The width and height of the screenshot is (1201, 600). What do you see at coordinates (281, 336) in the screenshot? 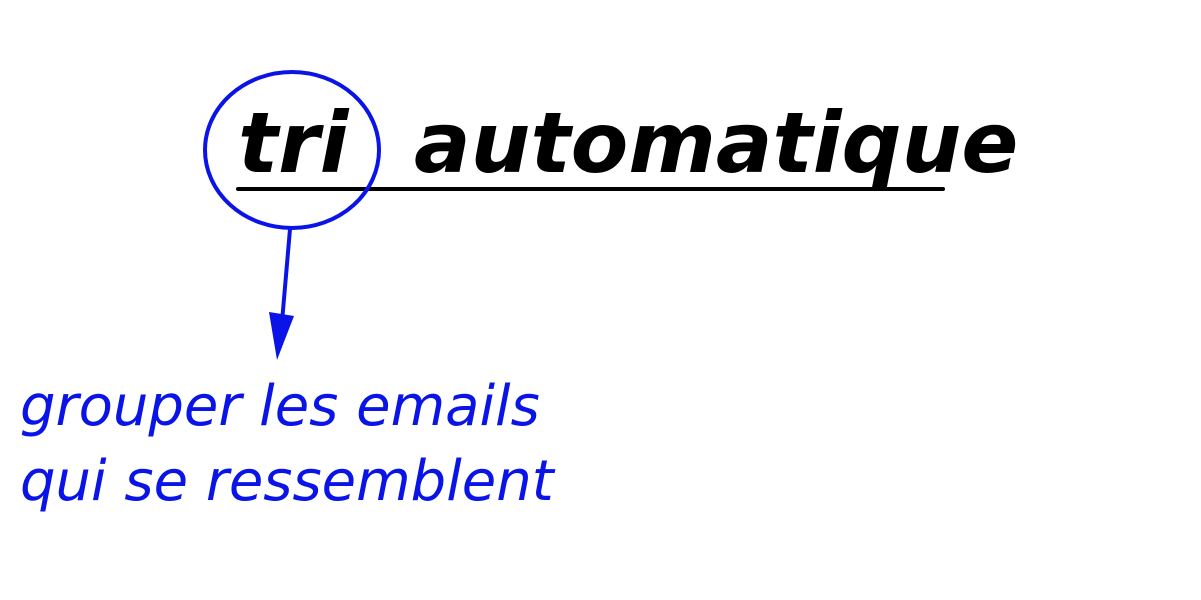
I see `arrow-head` at bounding box center [281, 336].